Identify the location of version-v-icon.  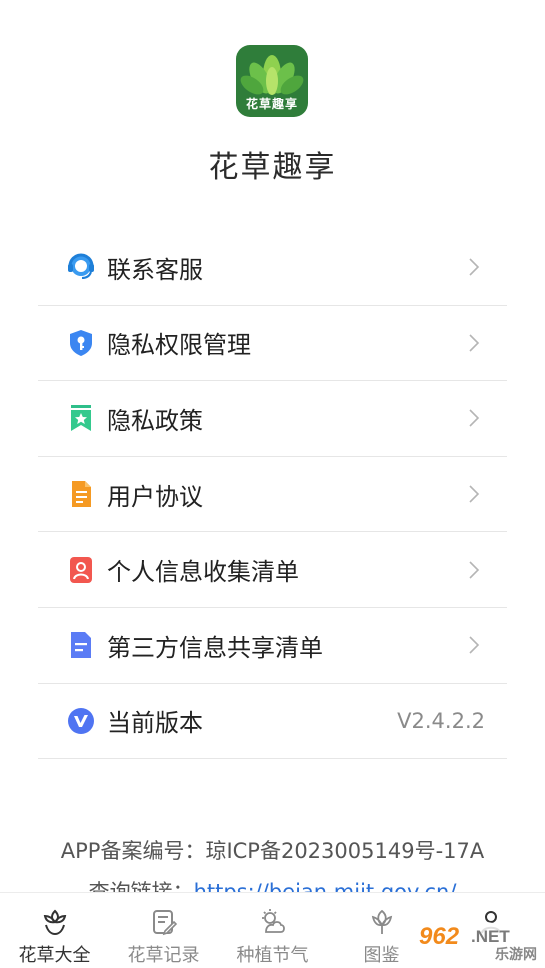
(81, 721).